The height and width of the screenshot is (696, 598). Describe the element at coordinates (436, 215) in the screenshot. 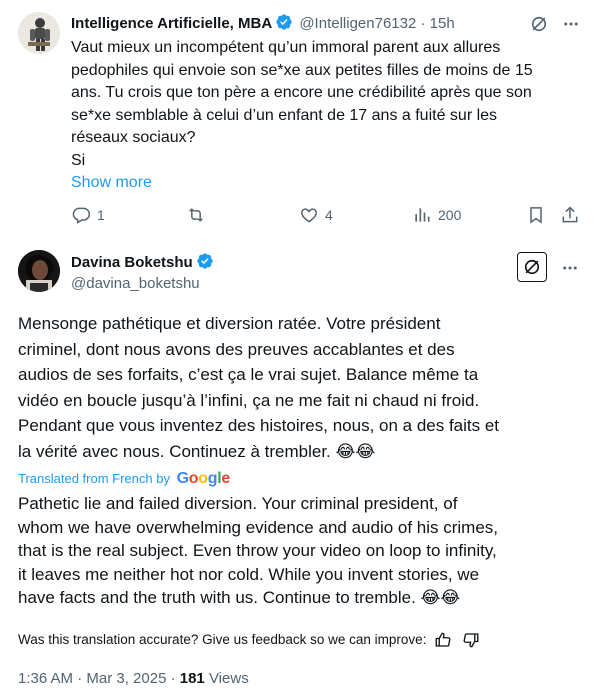

I see `views-button: 200` at that location.